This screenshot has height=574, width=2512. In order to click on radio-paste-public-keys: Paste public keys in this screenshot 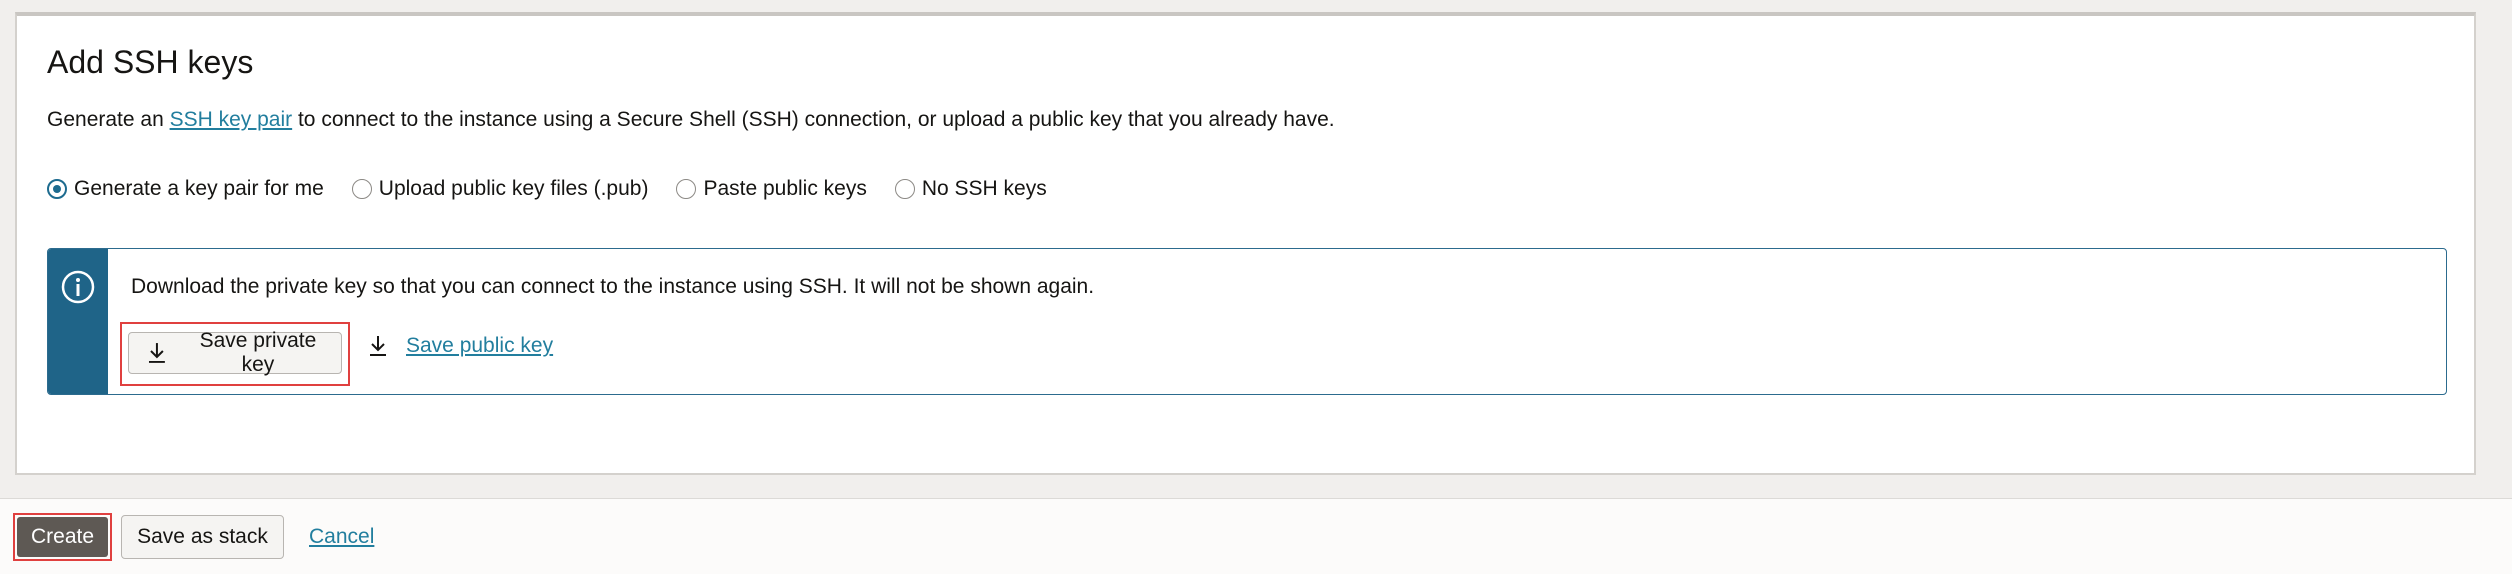, I will do `click(771, 189)`.